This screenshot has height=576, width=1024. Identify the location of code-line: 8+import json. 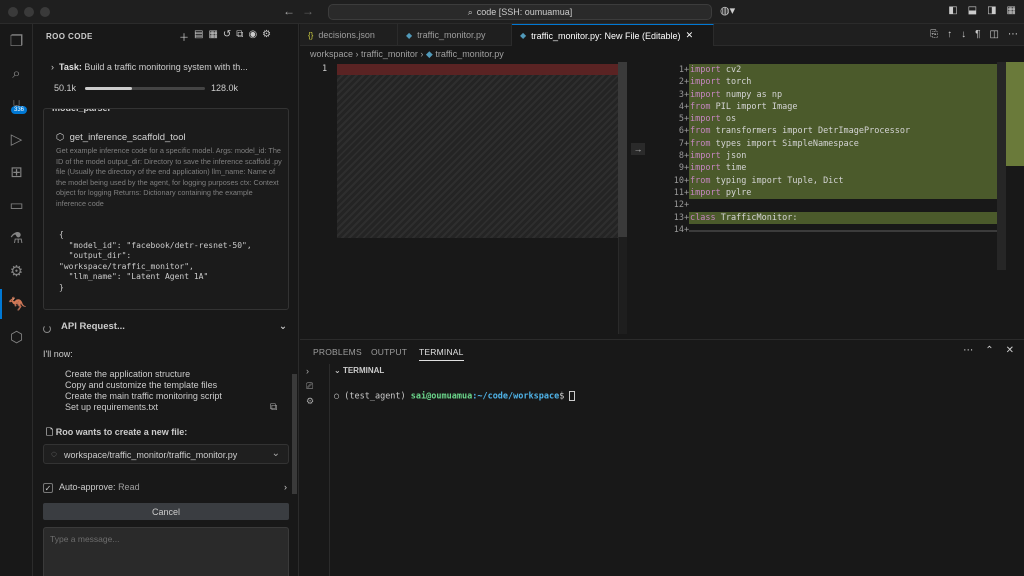
(827, 156).